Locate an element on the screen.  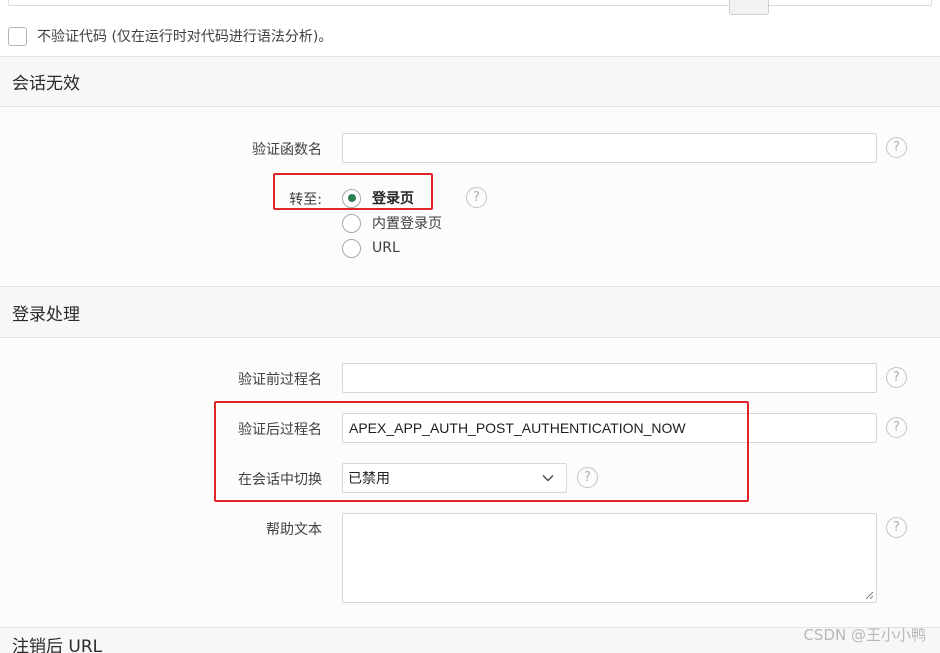
auth-function-label: 验证函数名 is located at coordinates (287, 150).